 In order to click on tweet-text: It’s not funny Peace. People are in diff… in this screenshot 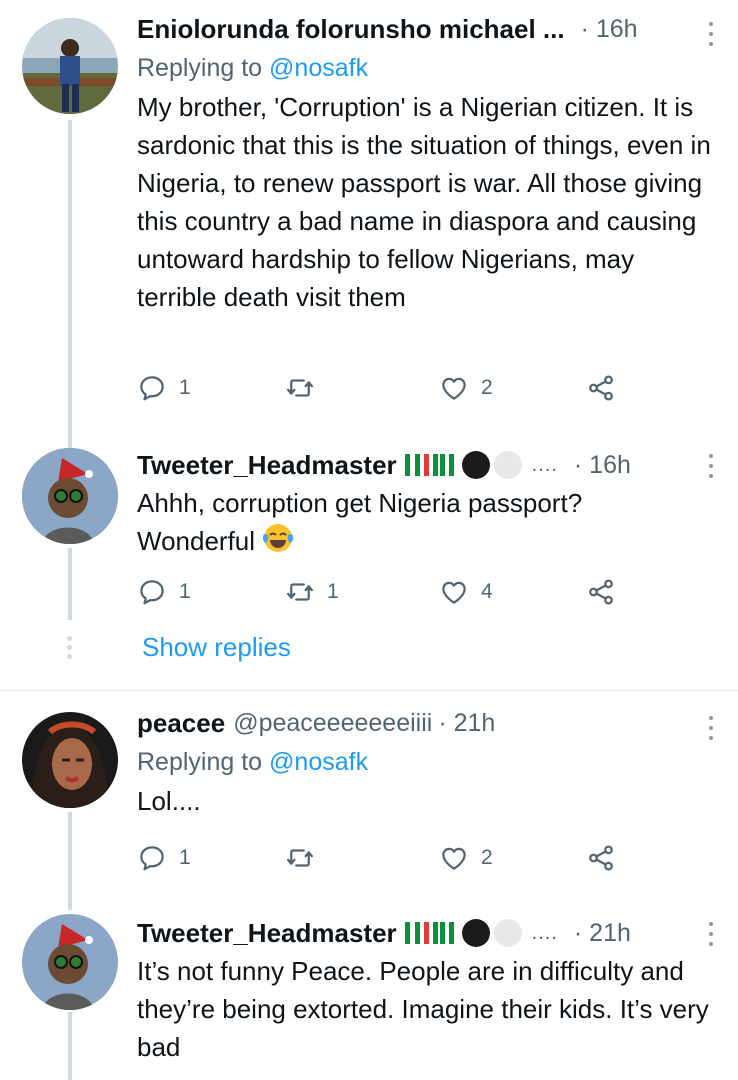, I will do `click(423, 1009)`.